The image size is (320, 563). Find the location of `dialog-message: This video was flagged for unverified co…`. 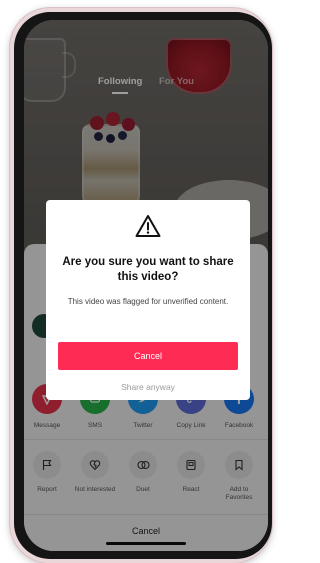

dialog-message: This video was flagged for unverified co… is located at coordinates (148, 301).